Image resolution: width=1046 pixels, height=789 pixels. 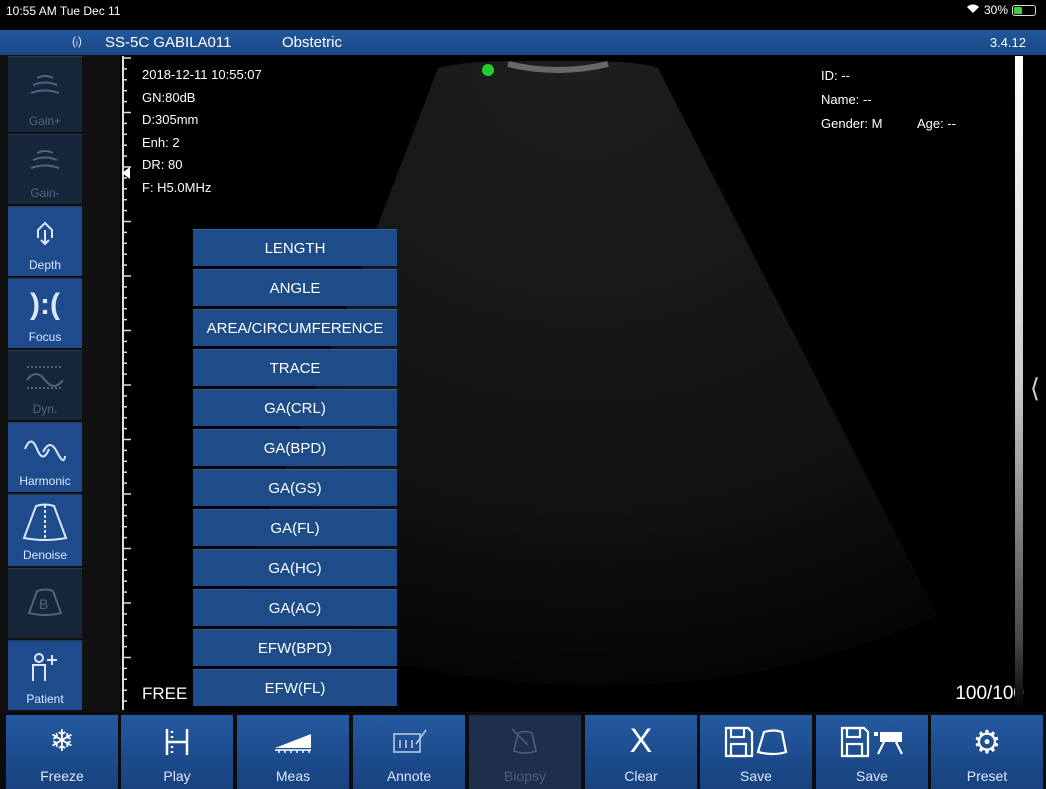 I want to click on clear-x-icon: X, so click(x=641, y=741).